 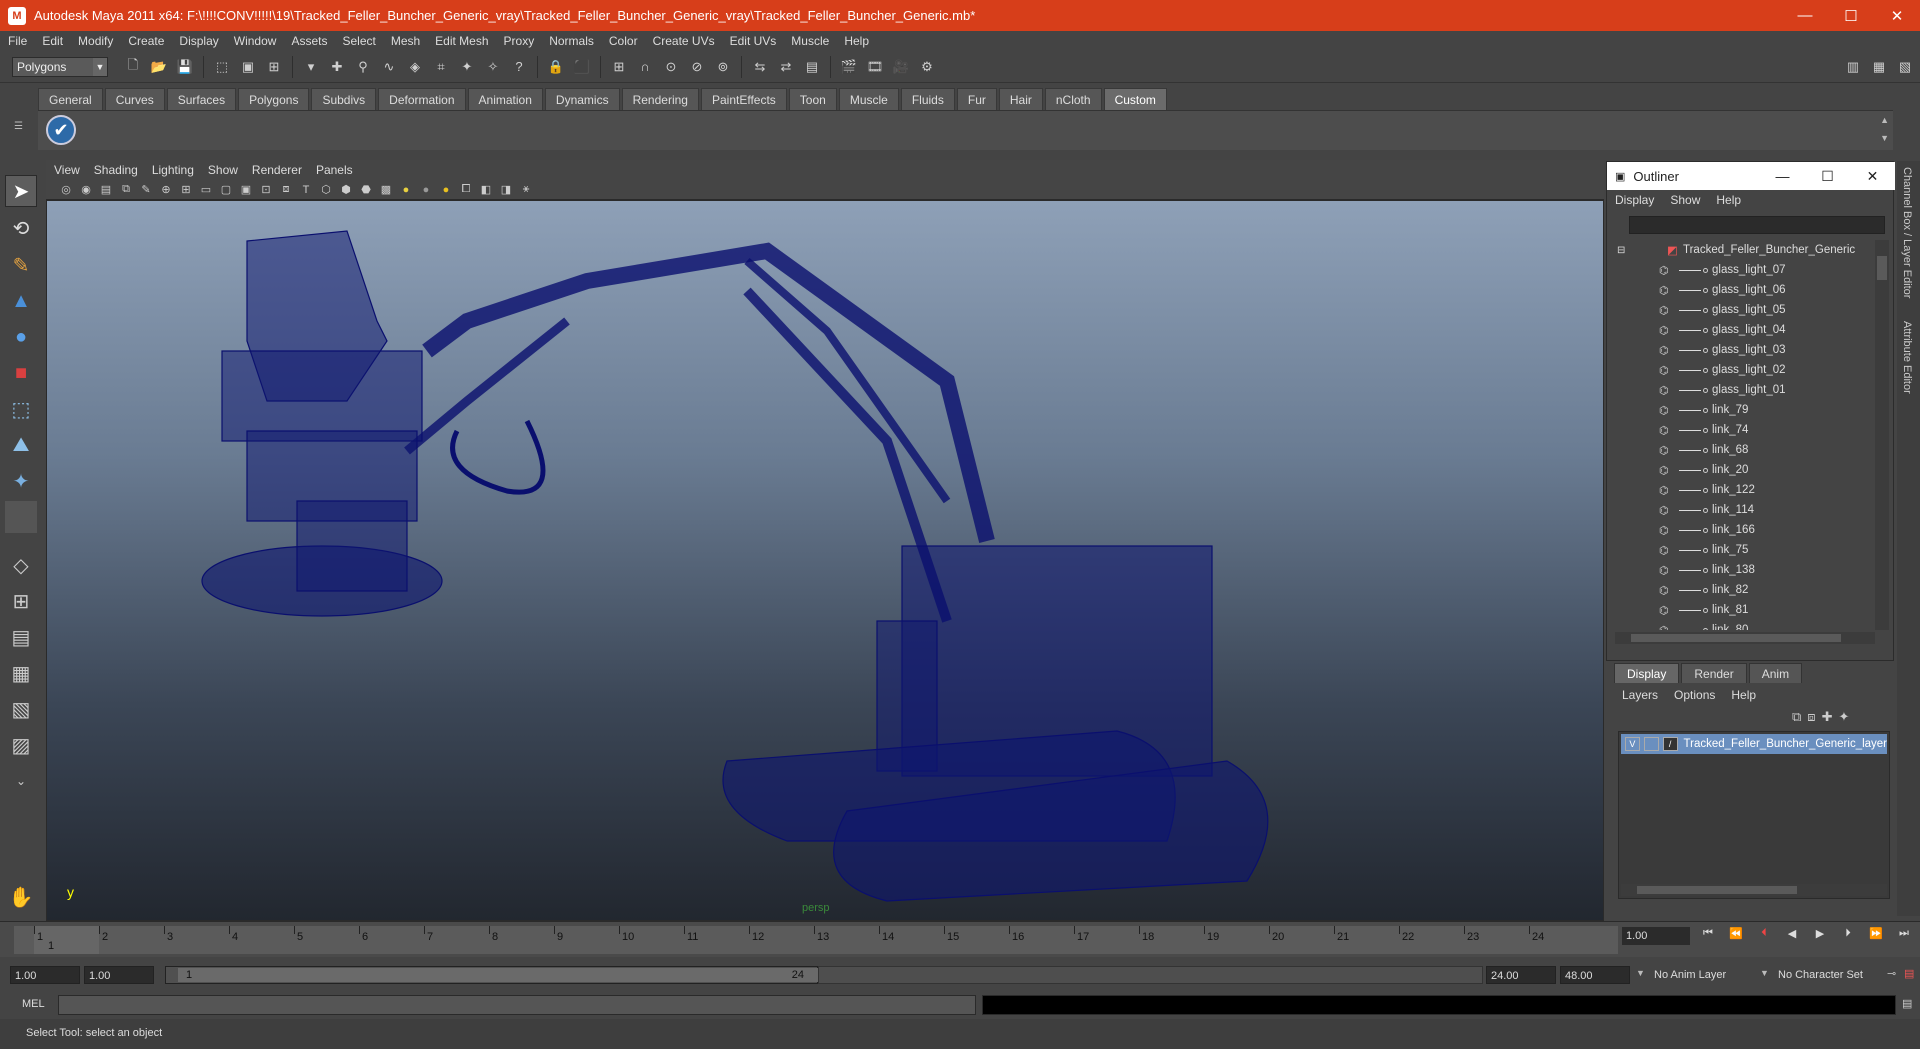 What do you see at coordinates (441, 67) in the screenshot?
I see `select-deformations-icon: ⌗` at bounding box center [441, 67].